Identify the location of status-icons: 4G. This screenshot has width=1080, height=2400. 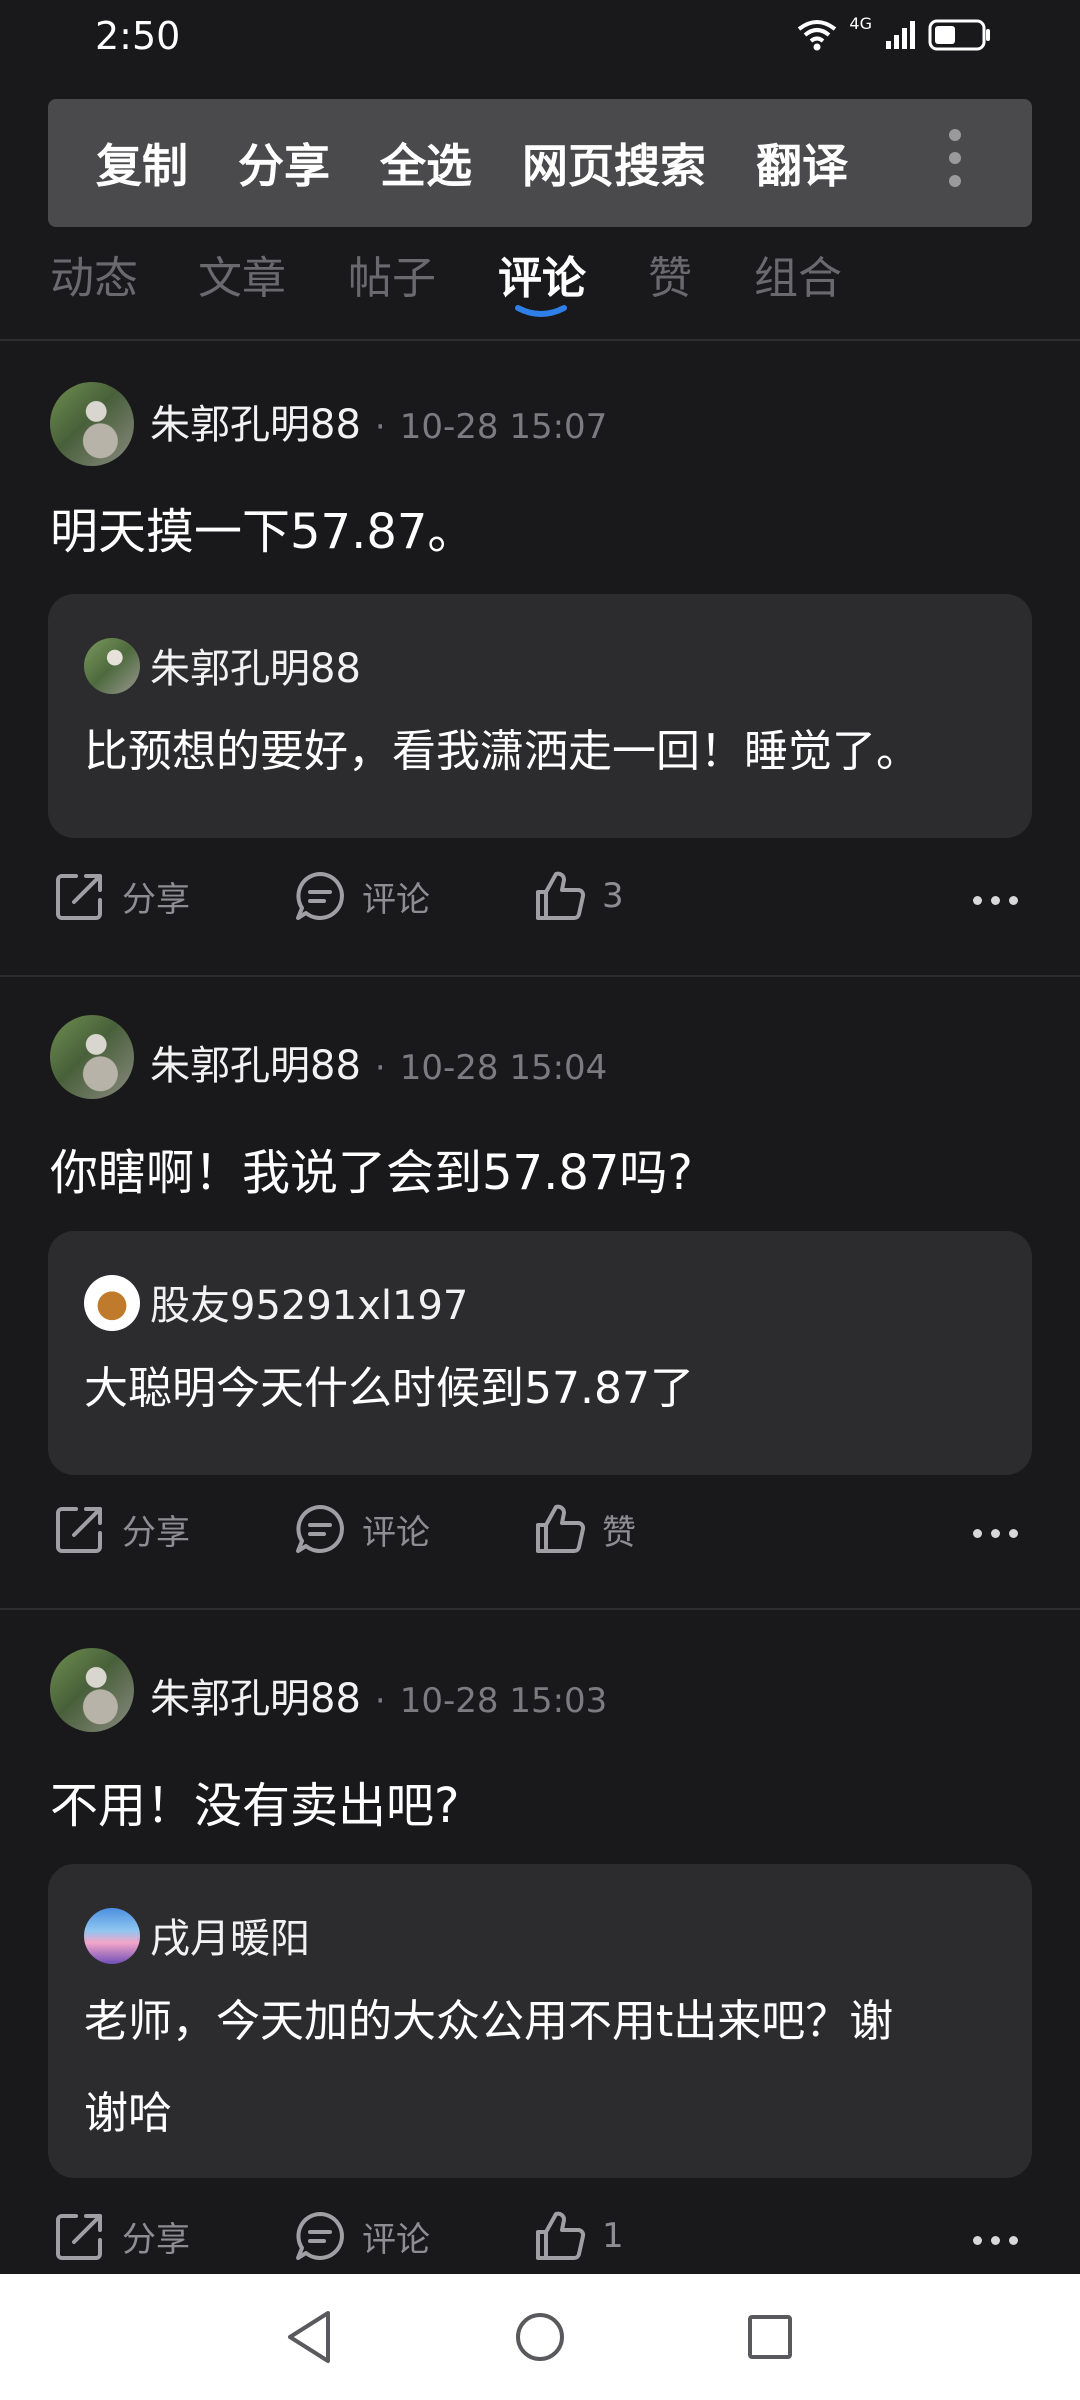
(894, 33).